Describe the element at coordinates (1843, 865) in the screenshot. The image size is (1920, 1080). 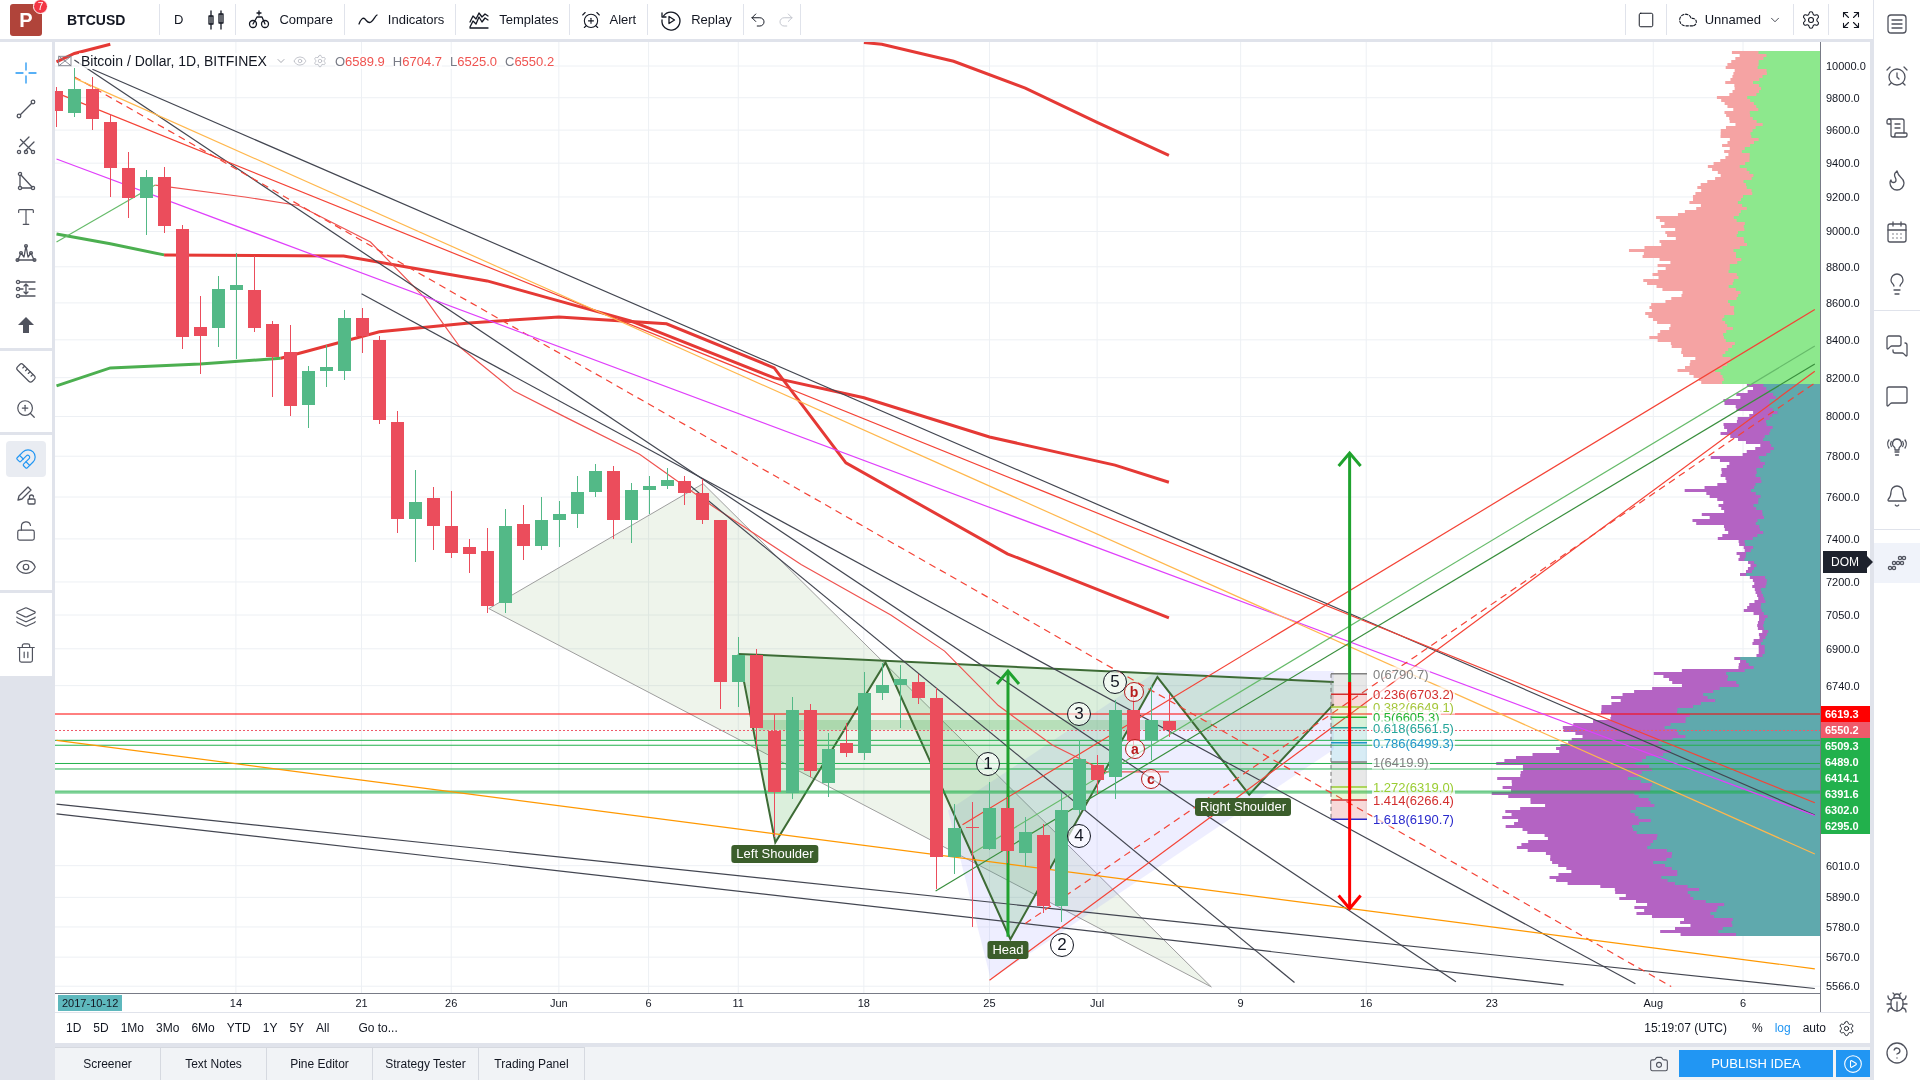
I see `price-tick-label: 6010.0` at that location.